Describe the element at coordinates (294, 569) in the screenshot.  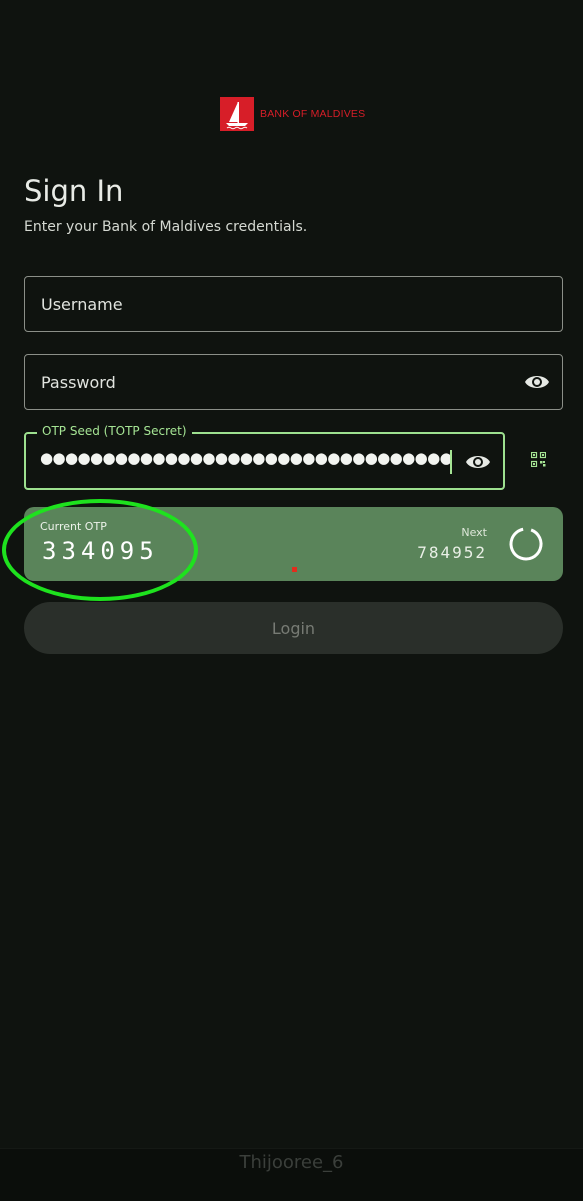
I see `touch-indicator` at that location.